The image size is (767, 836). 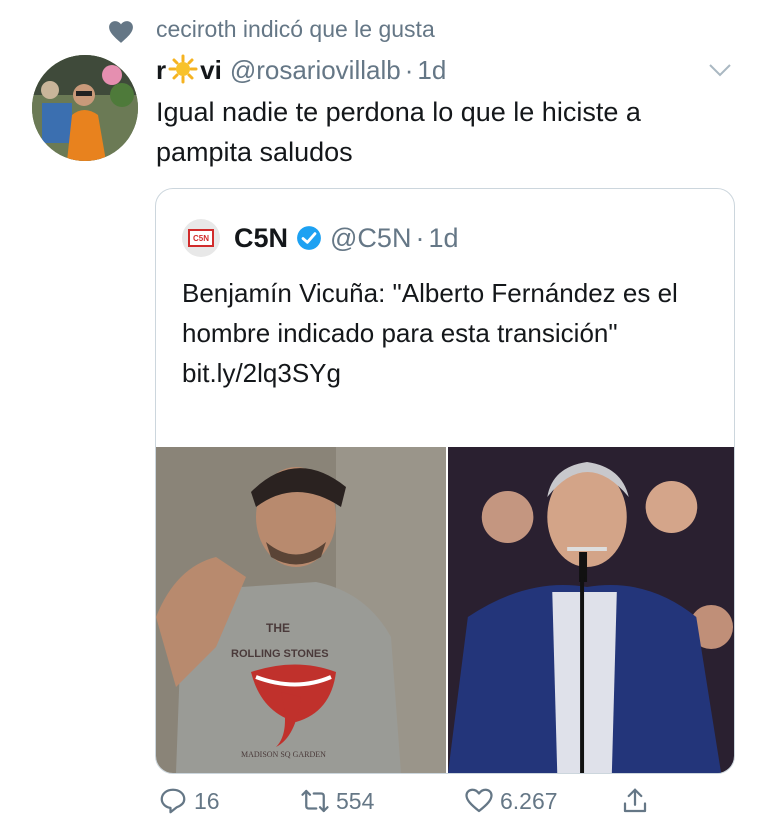 What do you see at coordinates (280, 654) in the screenshot?
I see `shirt-text-band: ROLLING STONES` at bounding box center [280, 654].